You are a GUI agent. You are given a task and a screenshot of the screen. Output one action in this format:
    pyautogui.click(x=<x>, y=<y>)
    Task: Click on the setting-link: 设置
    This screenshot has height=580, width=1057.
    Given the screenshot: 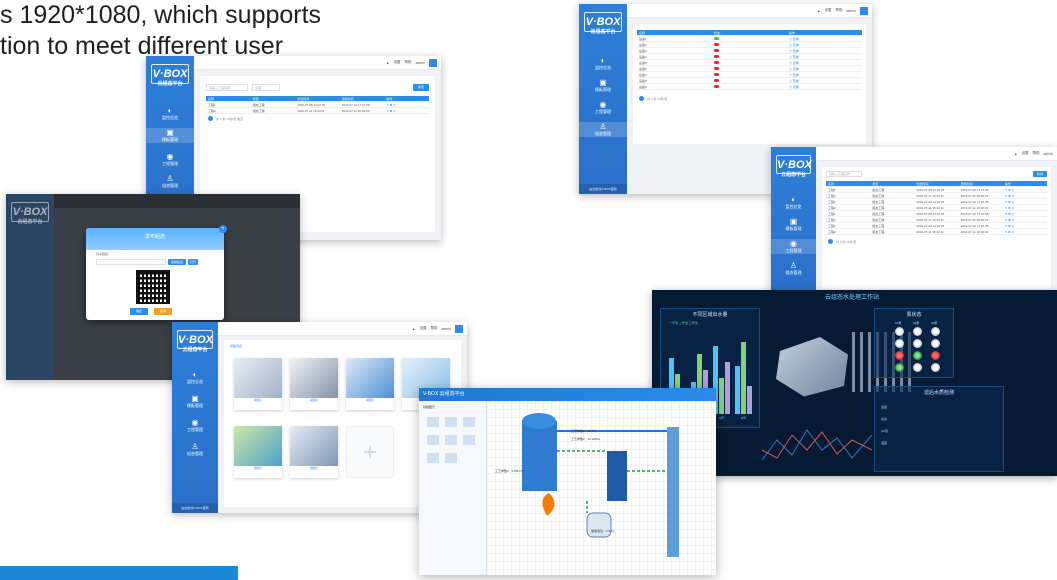 What is the action you would take?
    pyautogui.click(x=396, y=62)
    